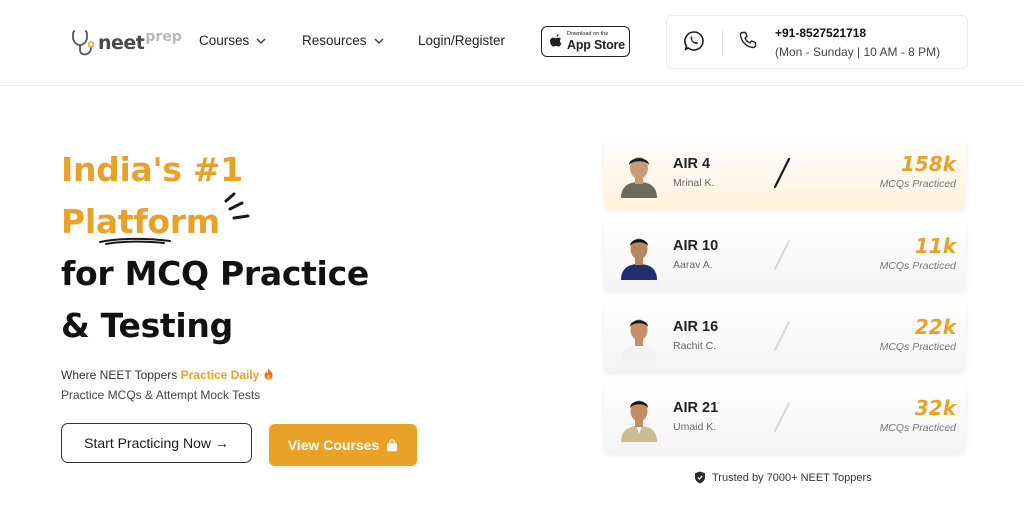 The height and width of the screenshot is (512, 1024). What do you see at coordinates (163, 37) in the screenshot?
I see `logo-prep-text: prep` at bounding box center [163, 37].